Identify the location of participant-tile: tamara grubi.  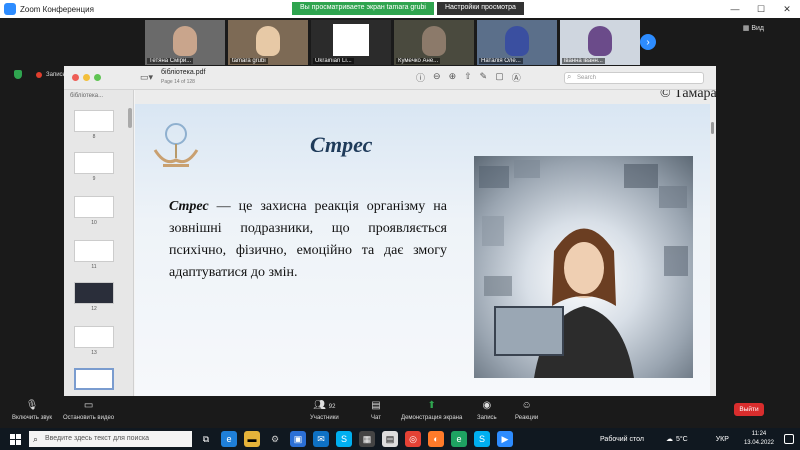
(268, 42).